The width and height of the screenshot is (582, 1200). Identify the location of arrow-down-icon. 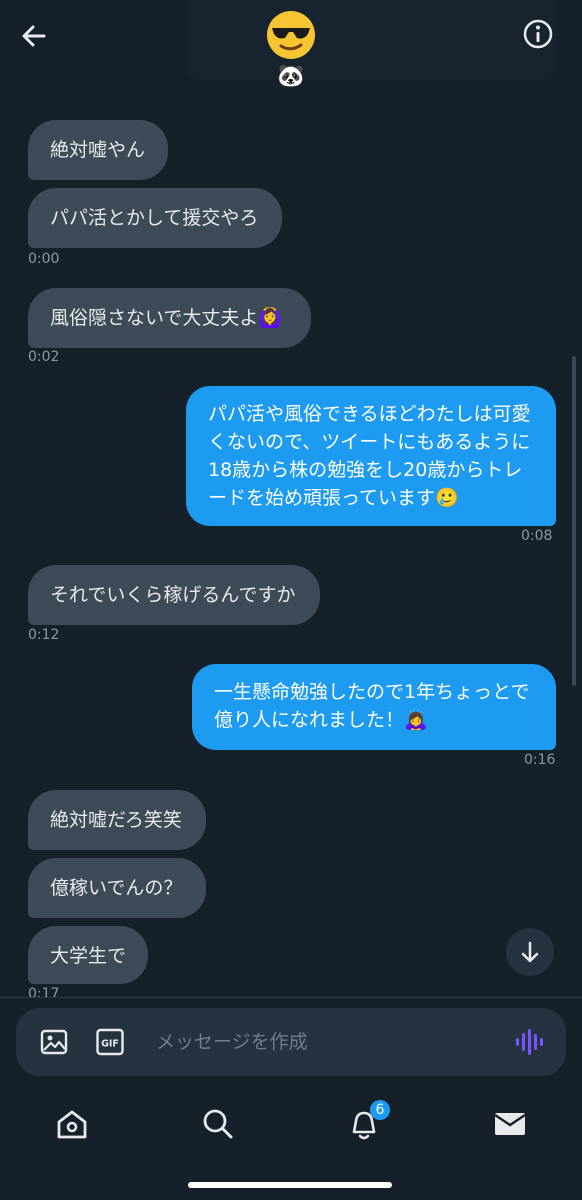
(530, 952).